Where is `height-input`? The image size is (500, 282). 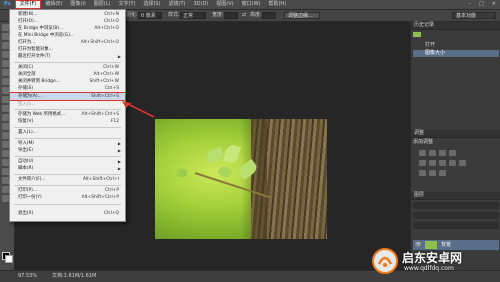
height-input is located at coordinates (269, 15).